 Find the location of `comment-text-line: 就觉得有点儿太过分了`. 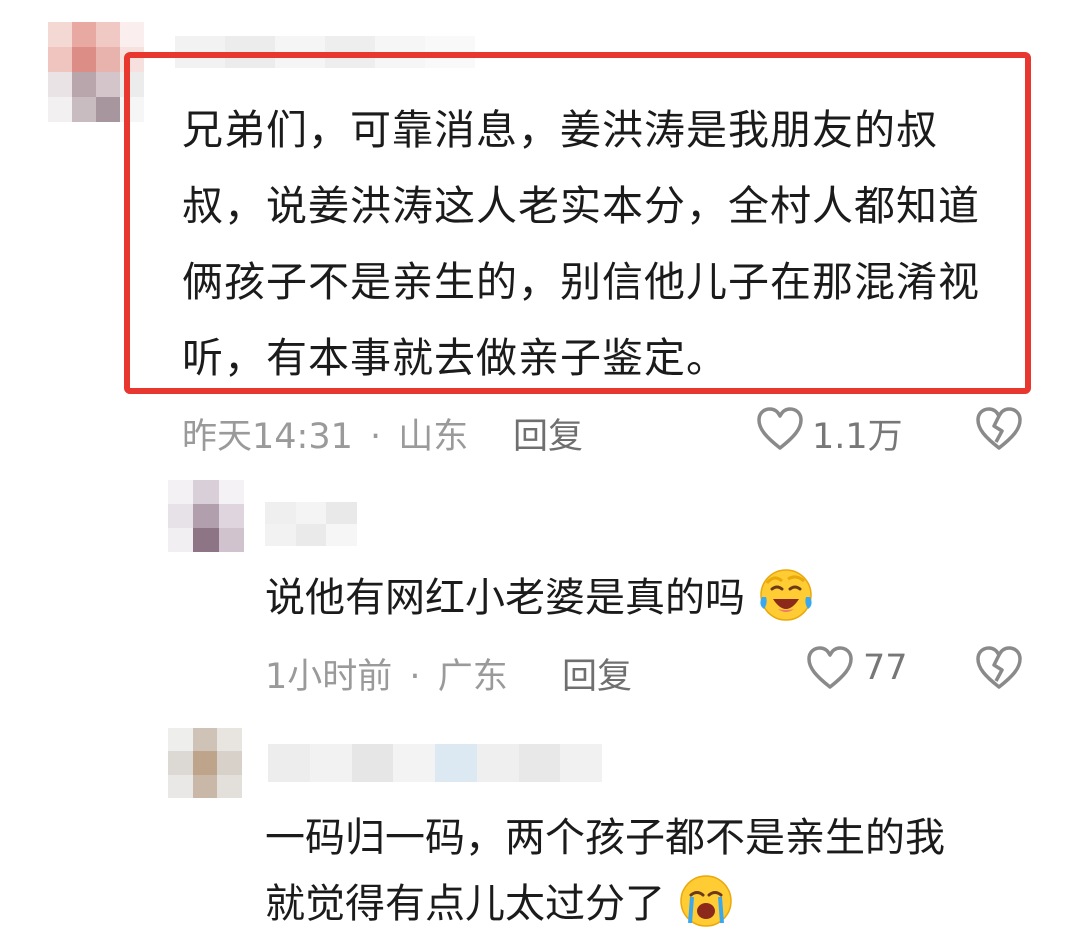

comment-text-line: 就觉得有点儿太过分了 is located at coordinates (499, 904).